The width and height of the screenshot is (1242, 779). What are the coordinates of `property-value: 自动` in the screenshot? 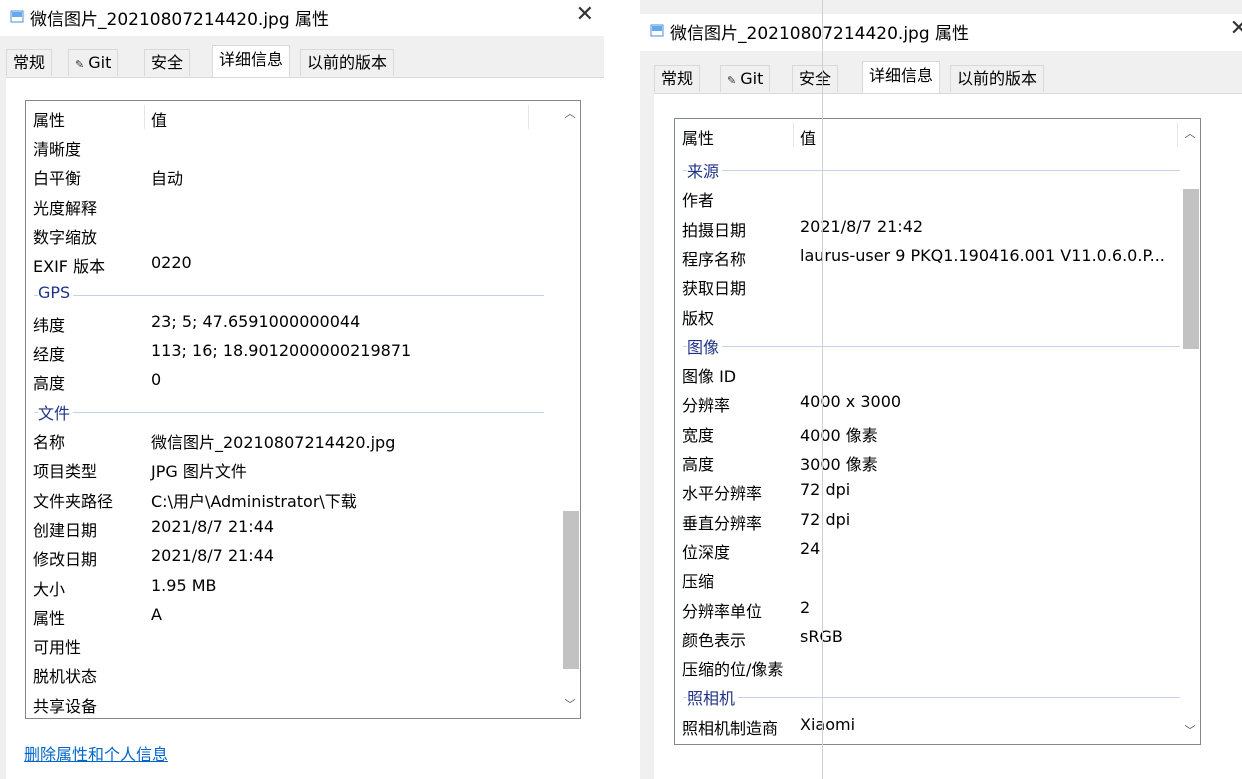 It's located at (167, 177).